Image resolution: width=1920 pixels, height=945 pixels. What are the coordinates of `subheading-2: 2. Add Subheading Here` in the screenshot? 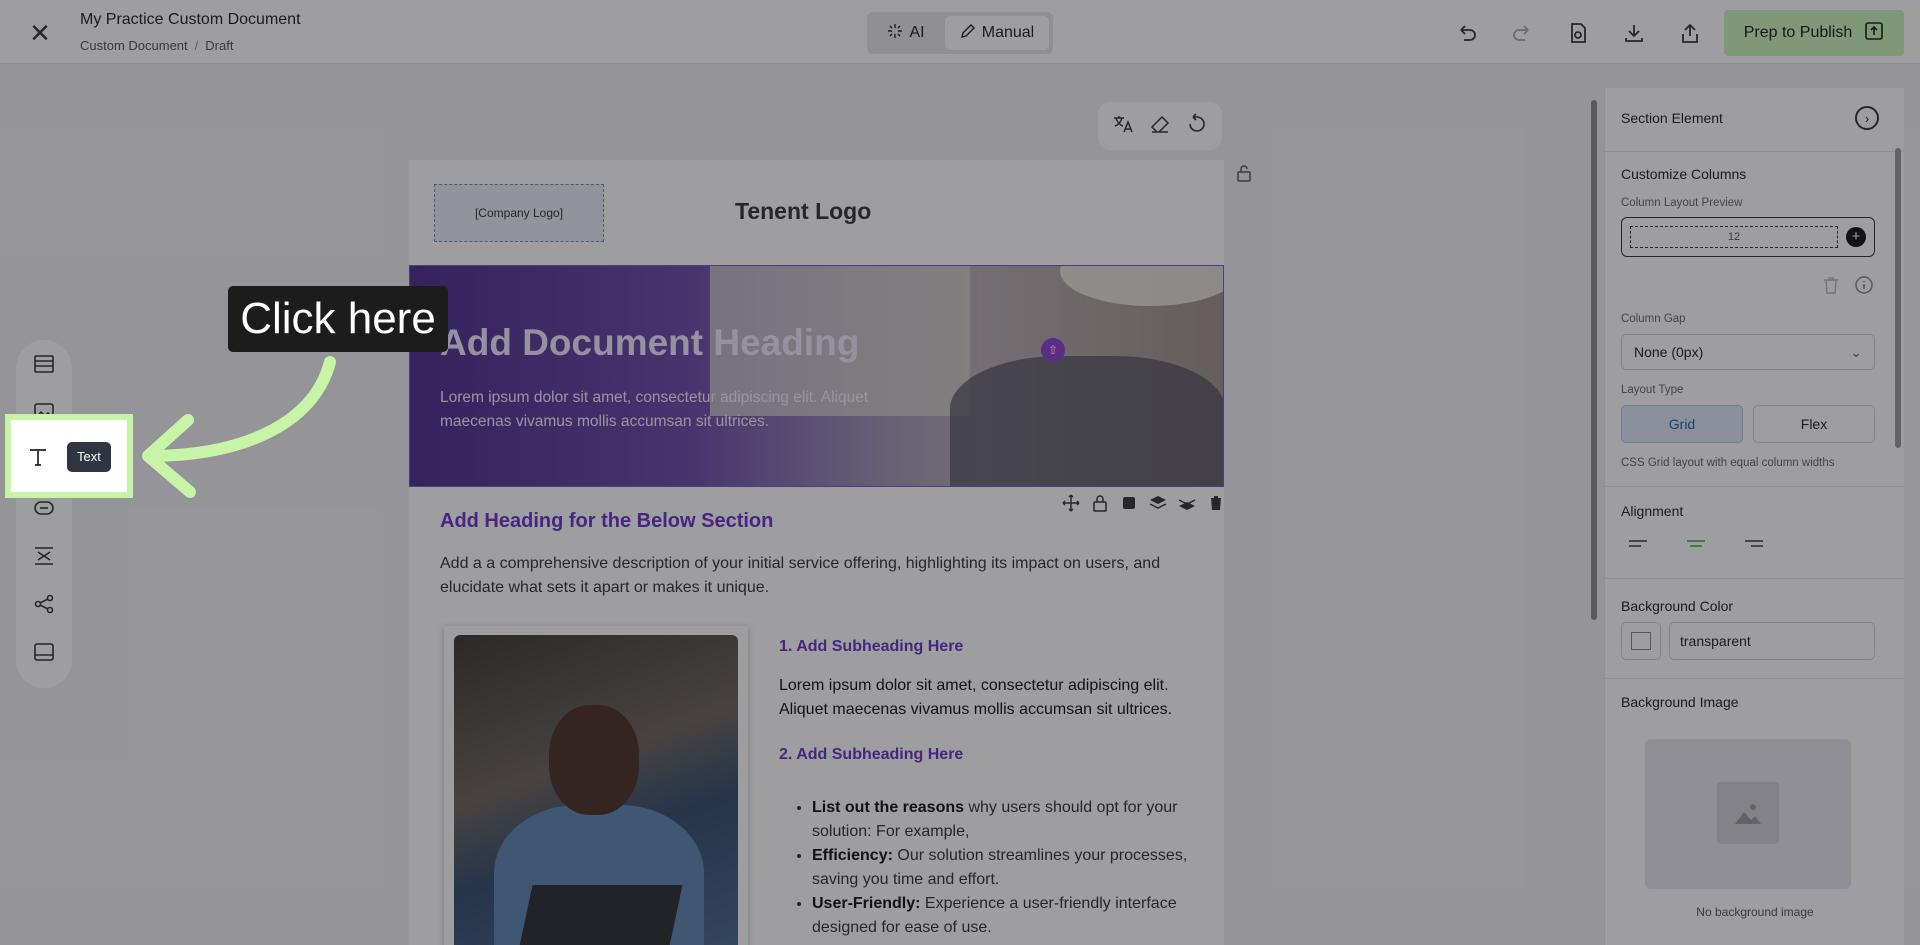 It's located at (871, 755).